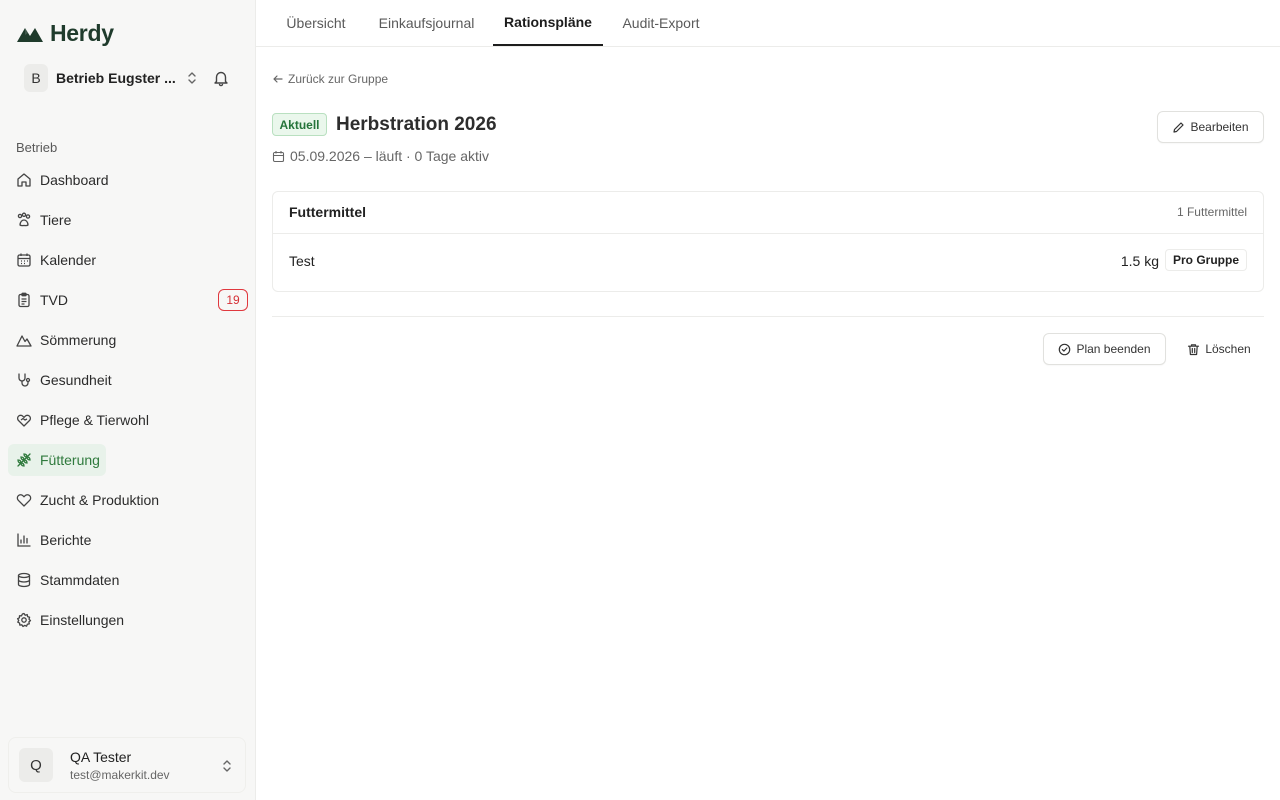  I want to click on divider, so click(768, 316).